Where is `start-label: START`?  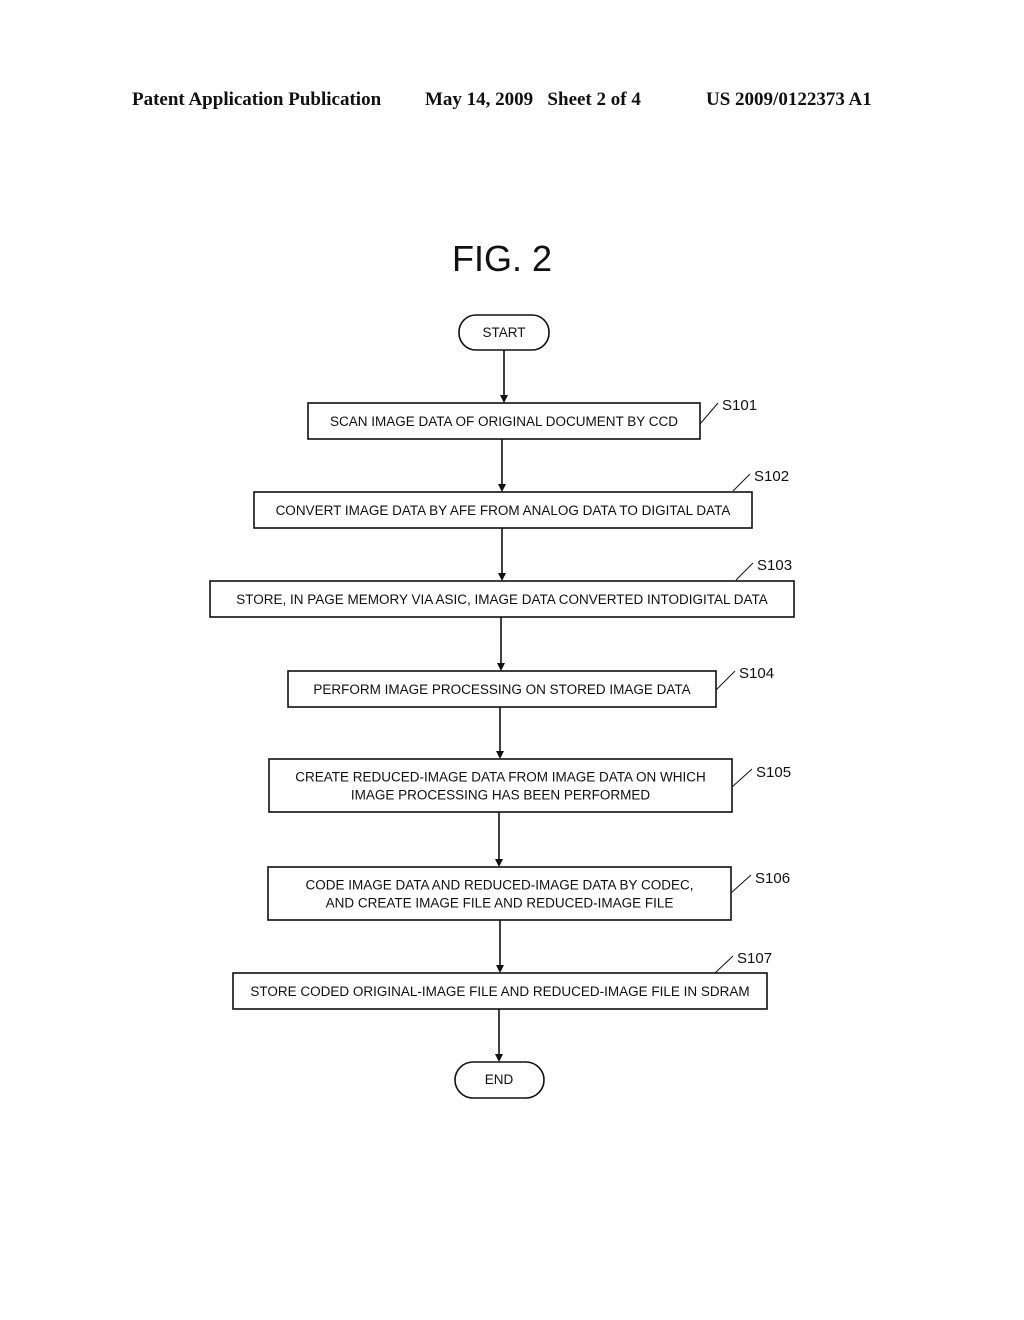
start-label: START is located at coordinates (503, 332).